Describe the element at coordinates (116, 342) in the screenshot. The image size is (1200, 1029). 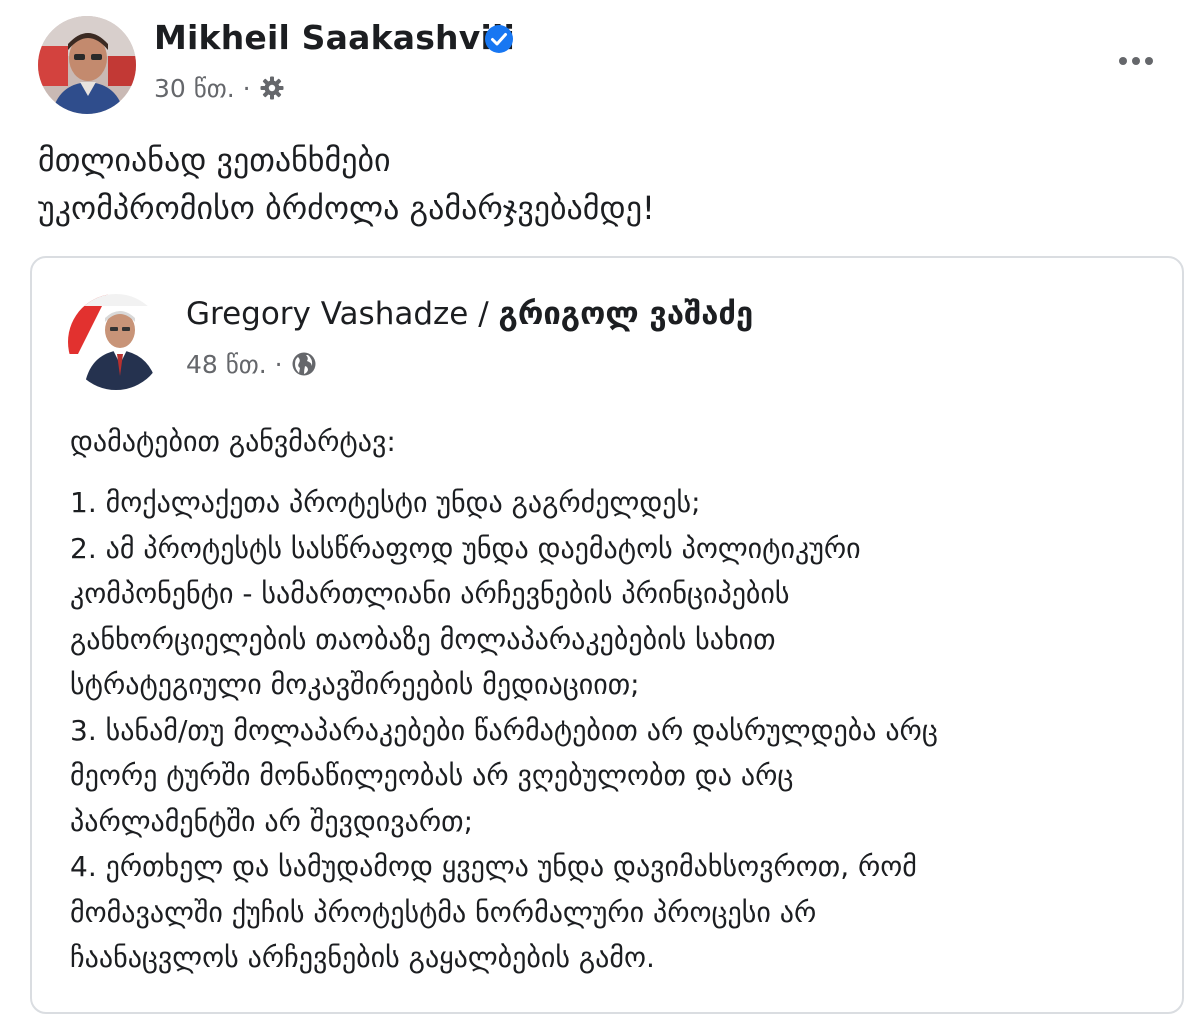
I see `shared-author-avatar` at that location.